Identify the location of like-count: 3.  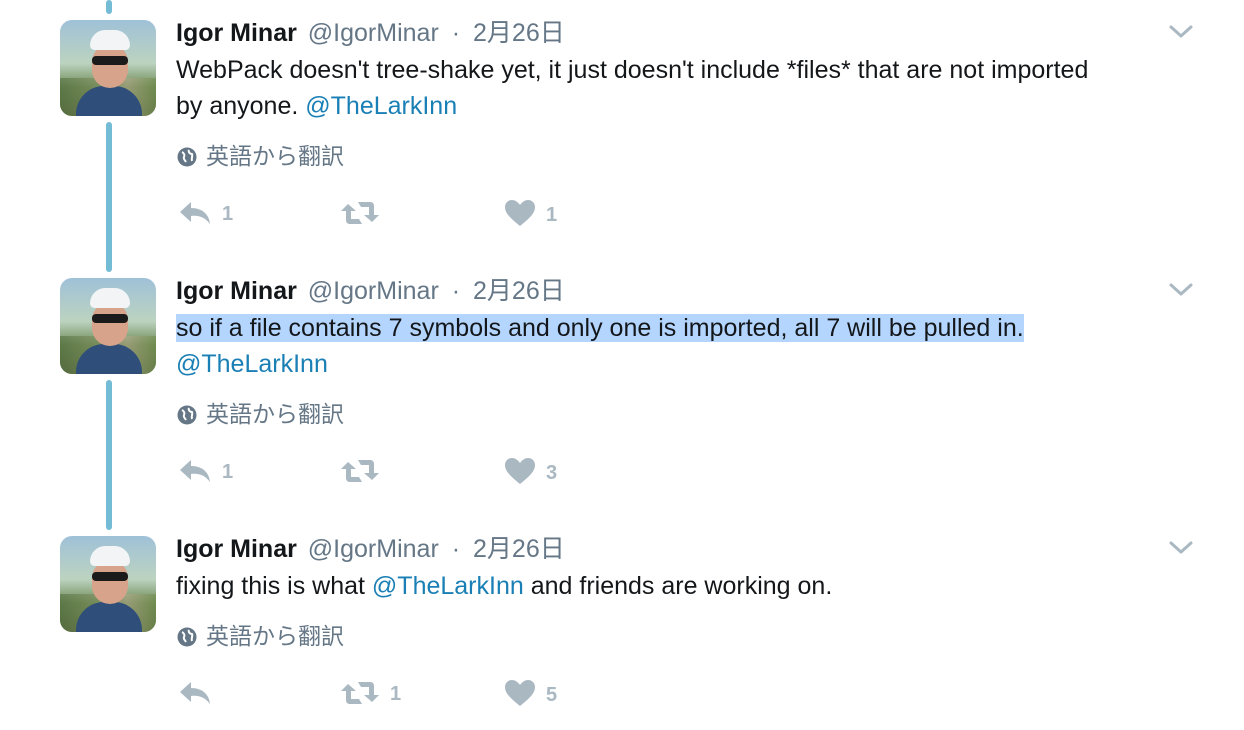
(552, 473).